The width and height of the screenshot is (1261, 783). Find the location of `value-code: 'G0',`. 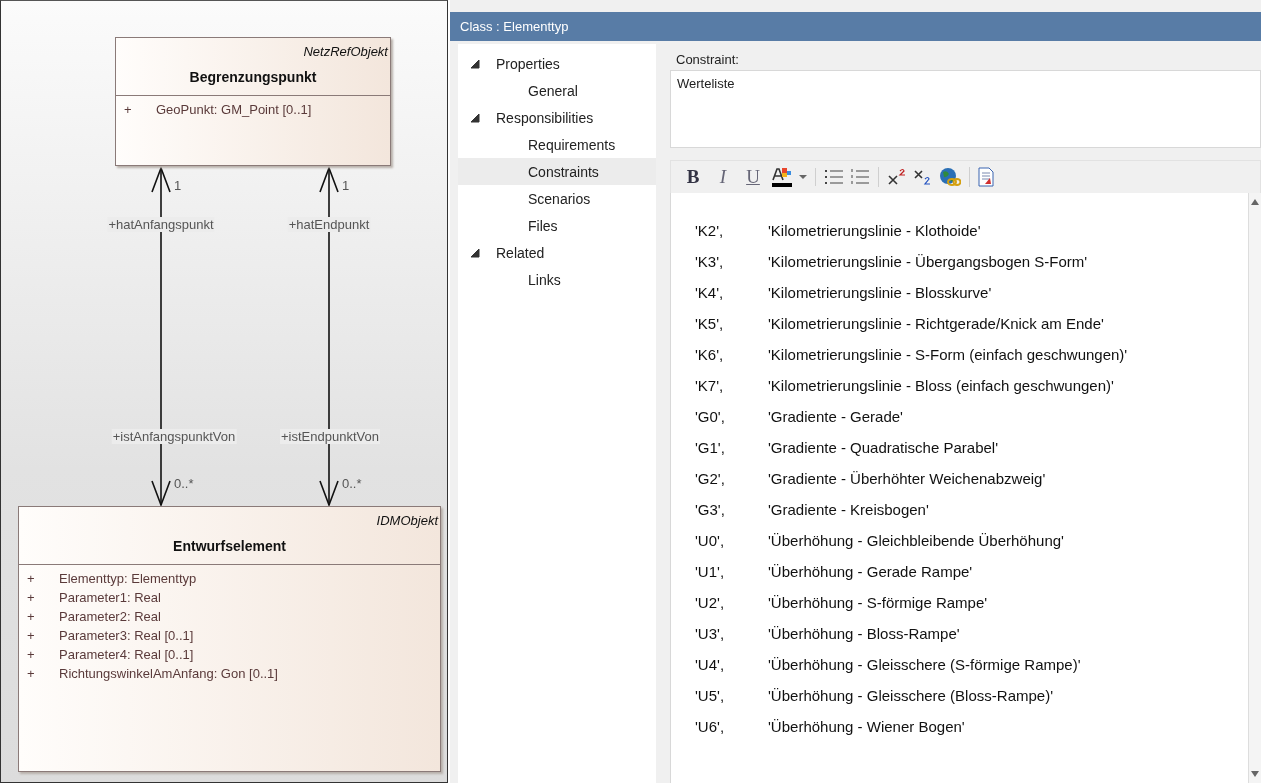

value-code: 'G0', is located at coordinates (710, 416).